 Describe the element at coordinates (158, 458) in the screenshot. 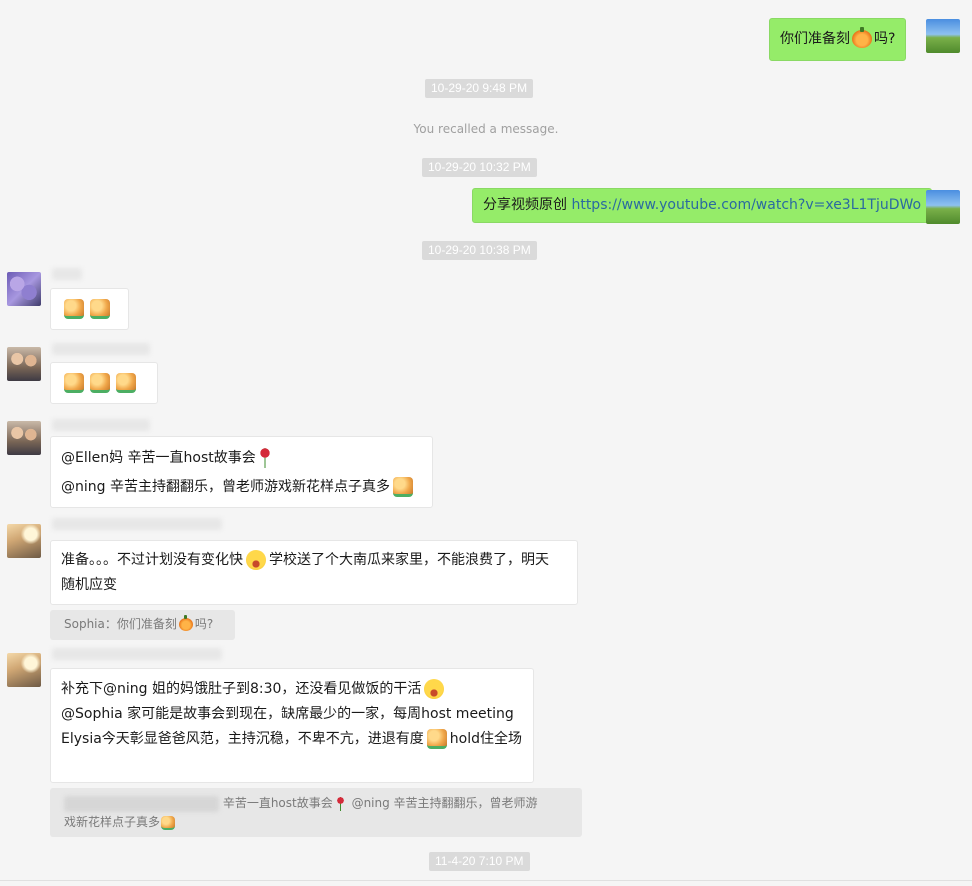

I see `message-text: @Ellen妈 辛苦一直host故事会` at that location.